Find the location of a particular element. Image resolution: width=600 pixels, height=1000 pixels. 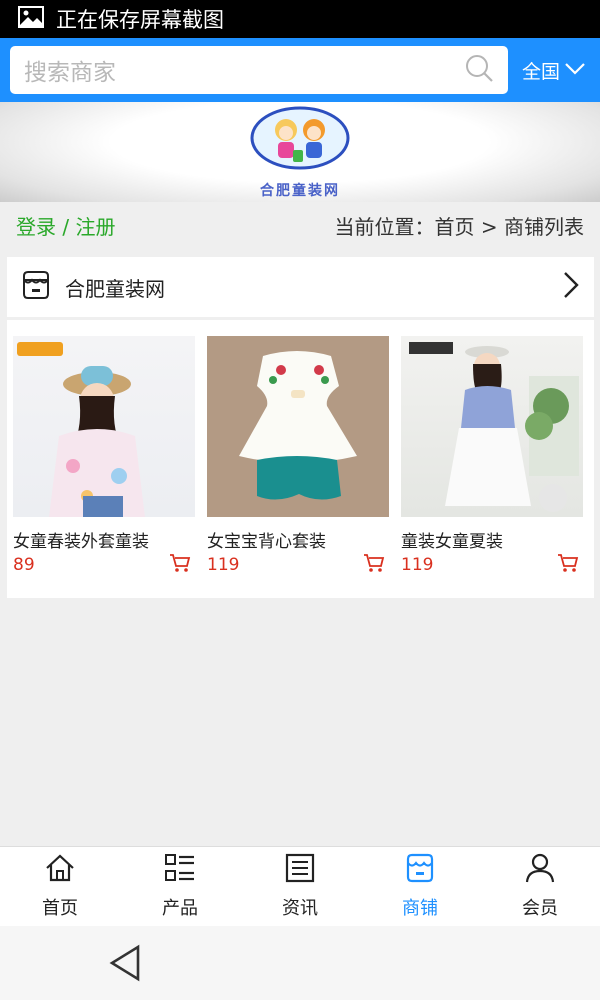

grid-list-icon is located at coordinates (180, 870).